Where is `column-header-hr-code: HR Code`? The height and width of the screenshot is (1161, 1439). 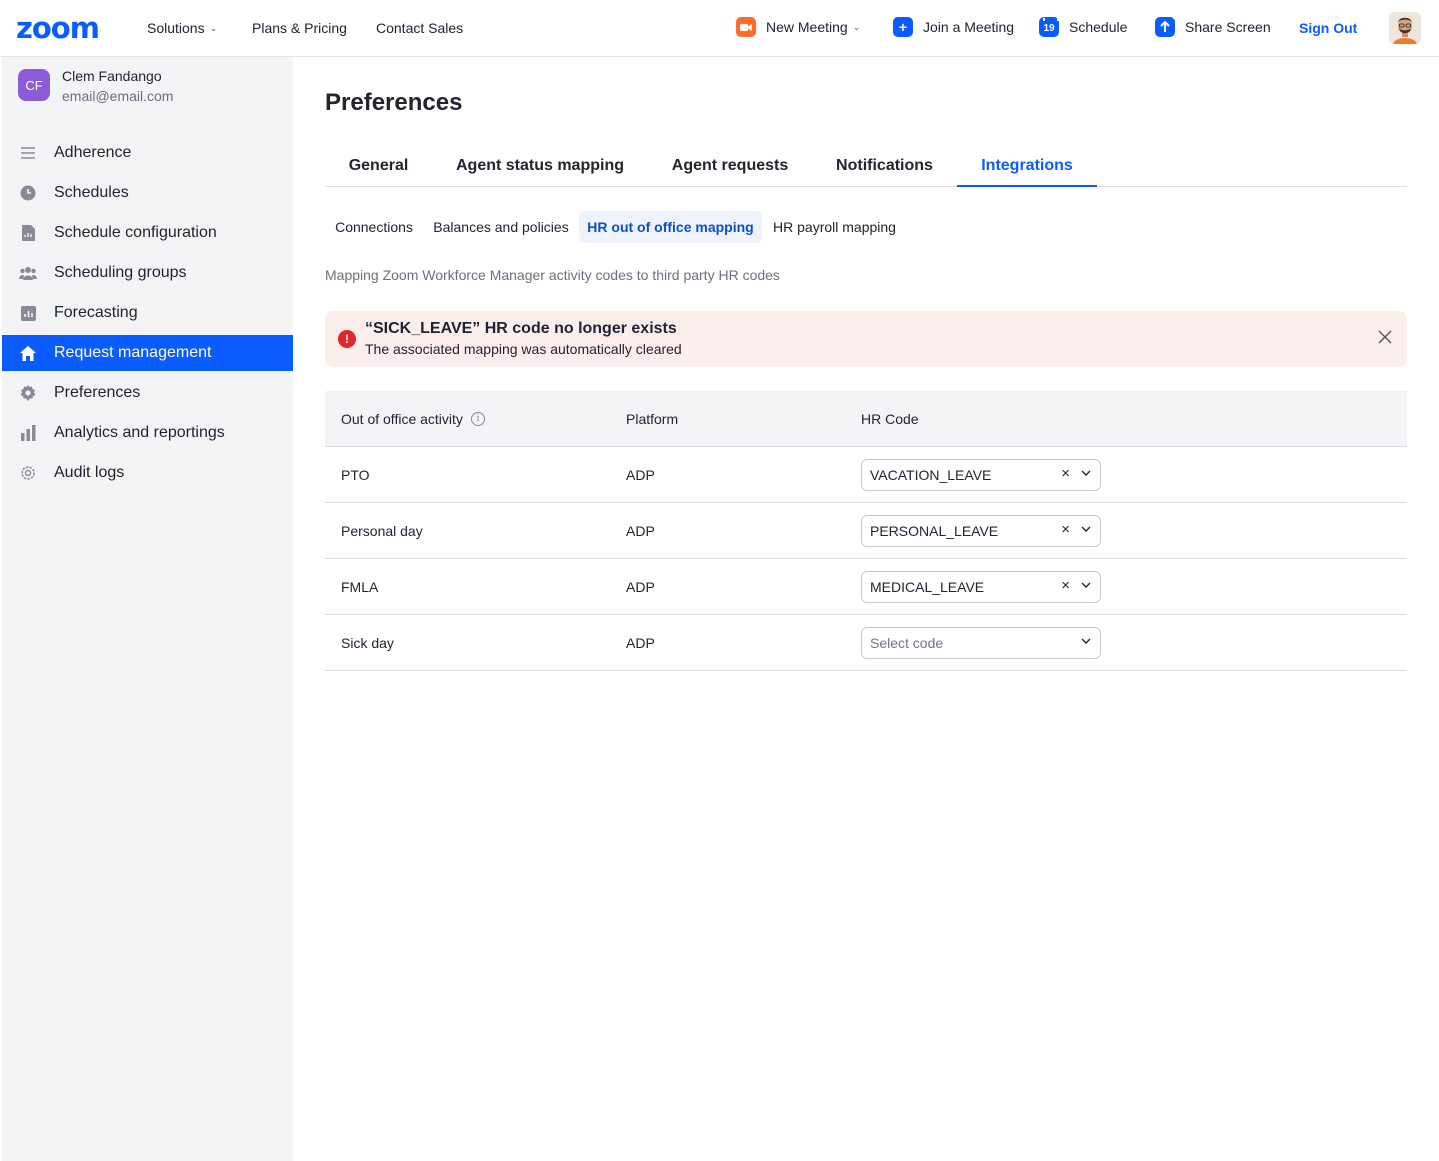
column-header-hr-code: HR Code is located at coordinates (890, 419).